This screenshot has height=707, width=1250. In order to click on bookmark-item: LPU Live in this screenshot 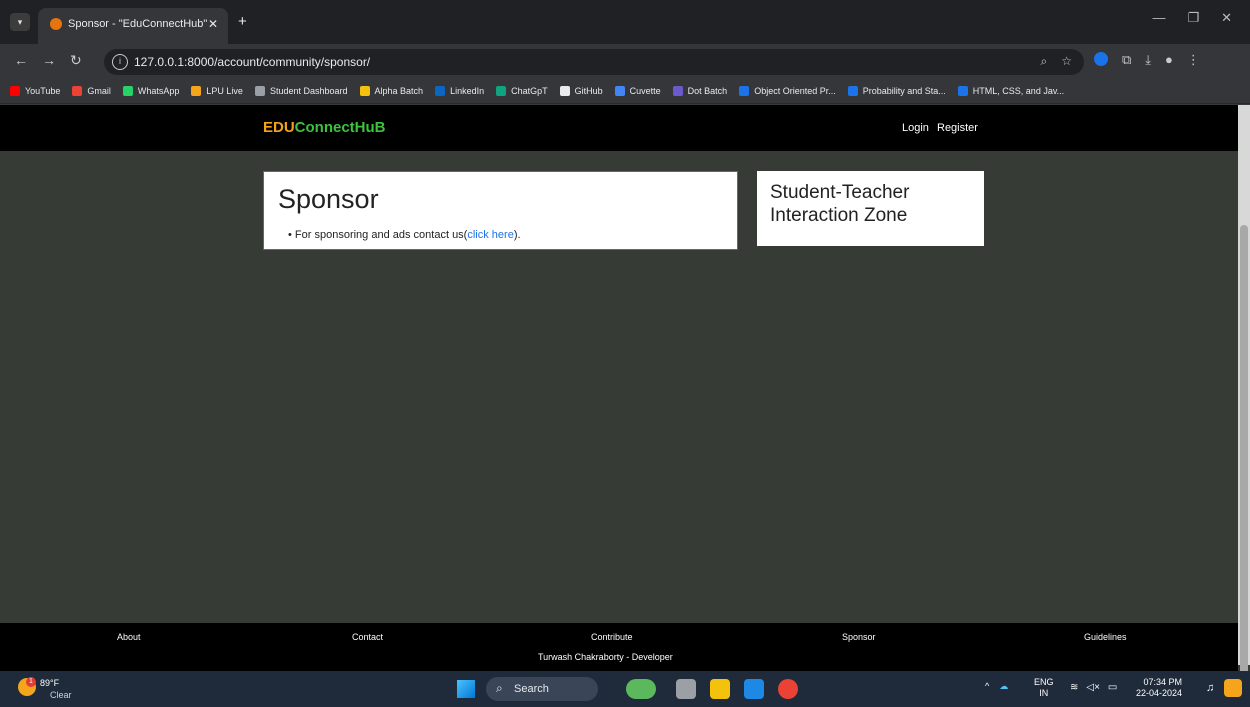, I will do `click(217, 90)`.